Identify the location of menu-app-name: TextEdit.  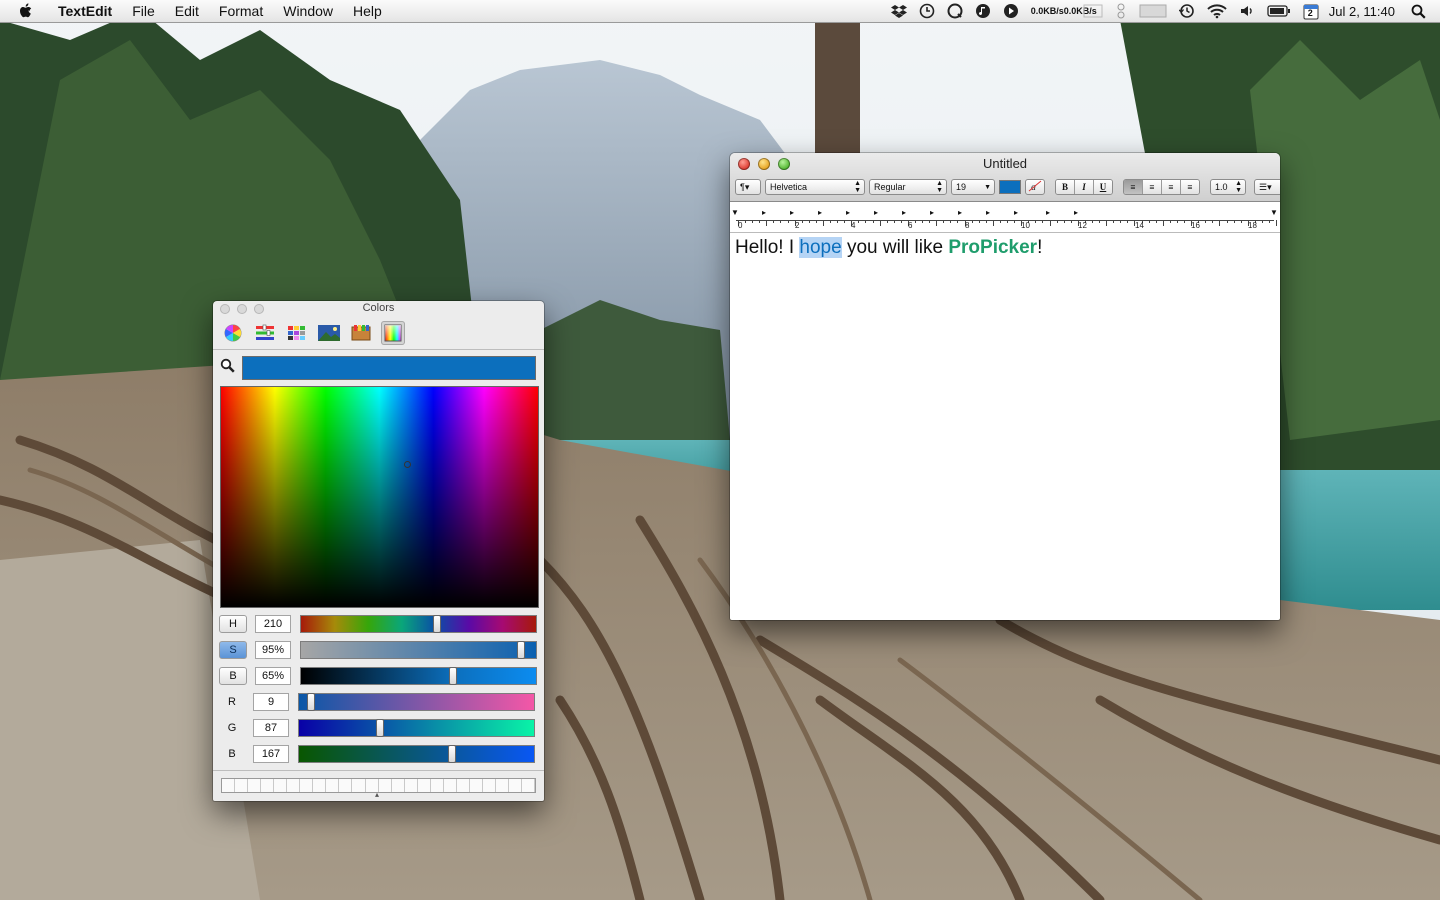
(85, 11).